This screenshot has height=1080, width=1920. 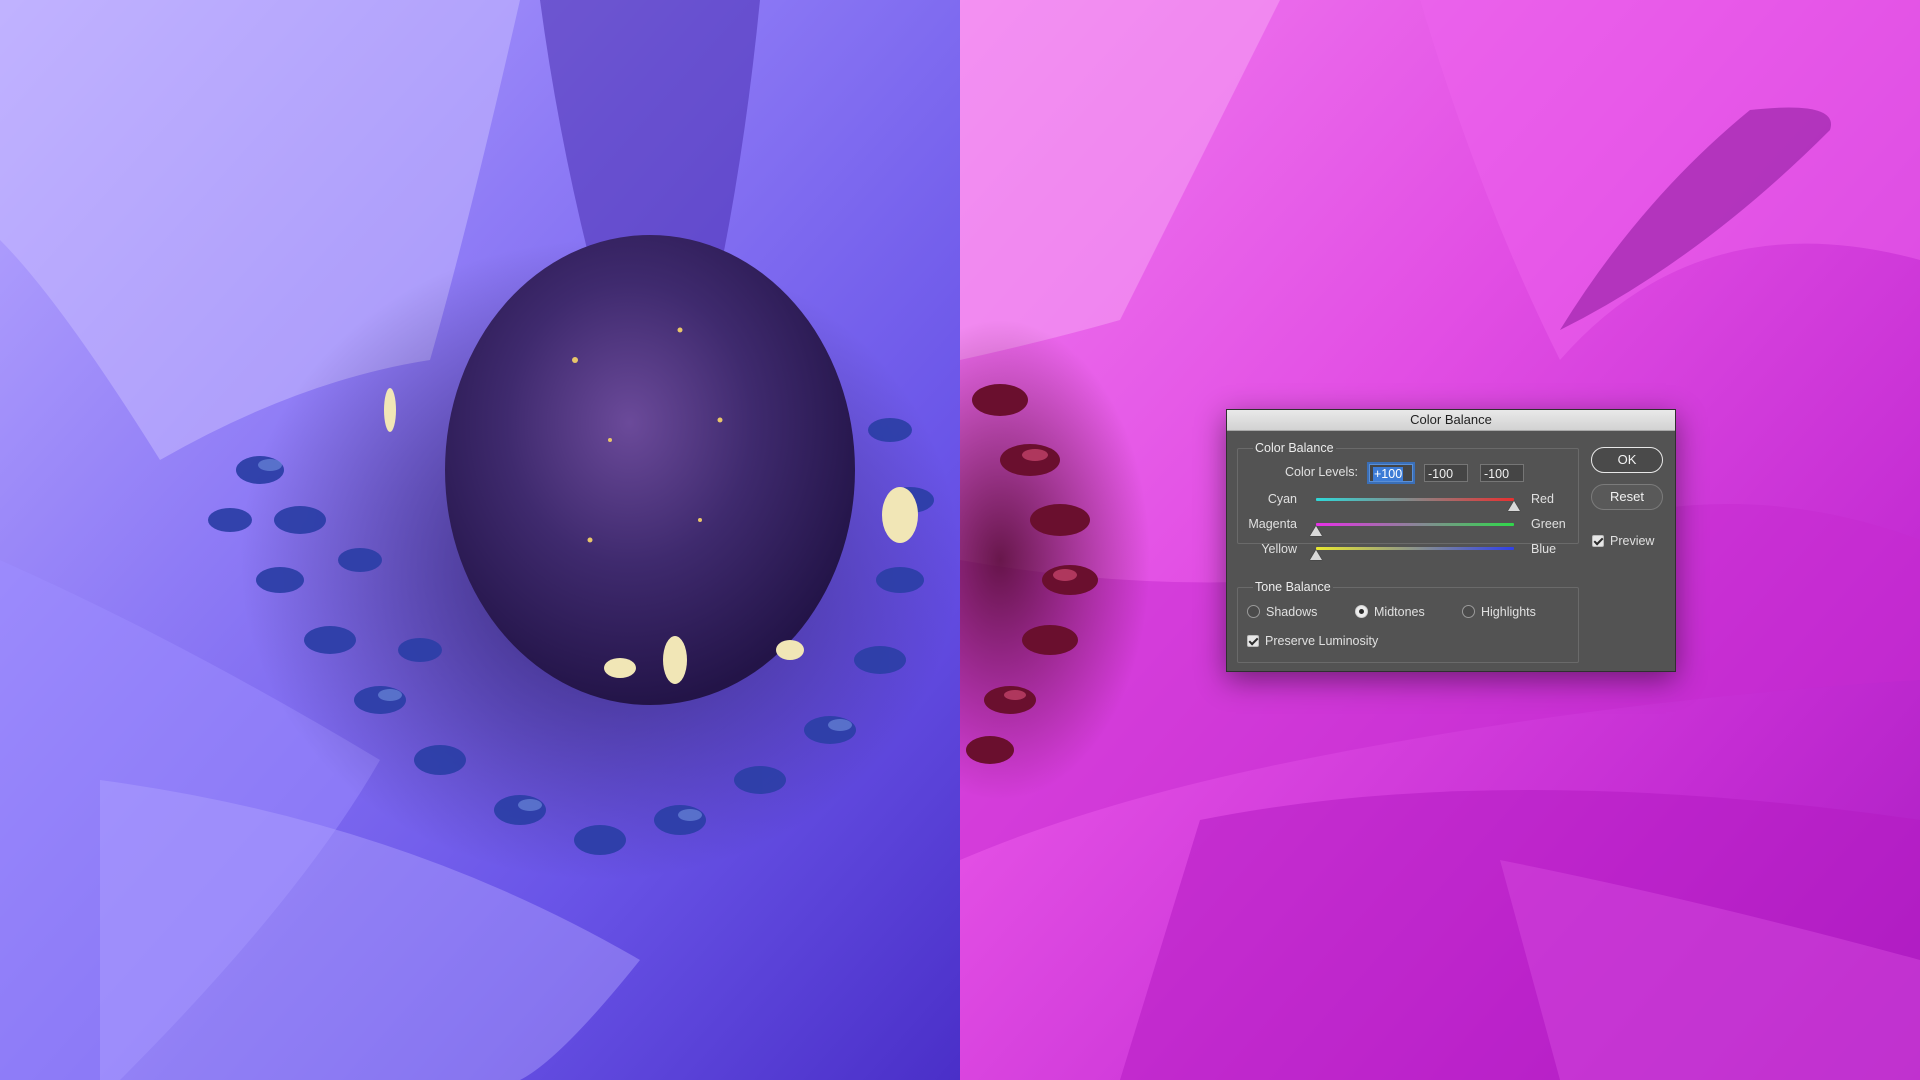 I want to click on green-label: Green, so click(x=1548, y=524).